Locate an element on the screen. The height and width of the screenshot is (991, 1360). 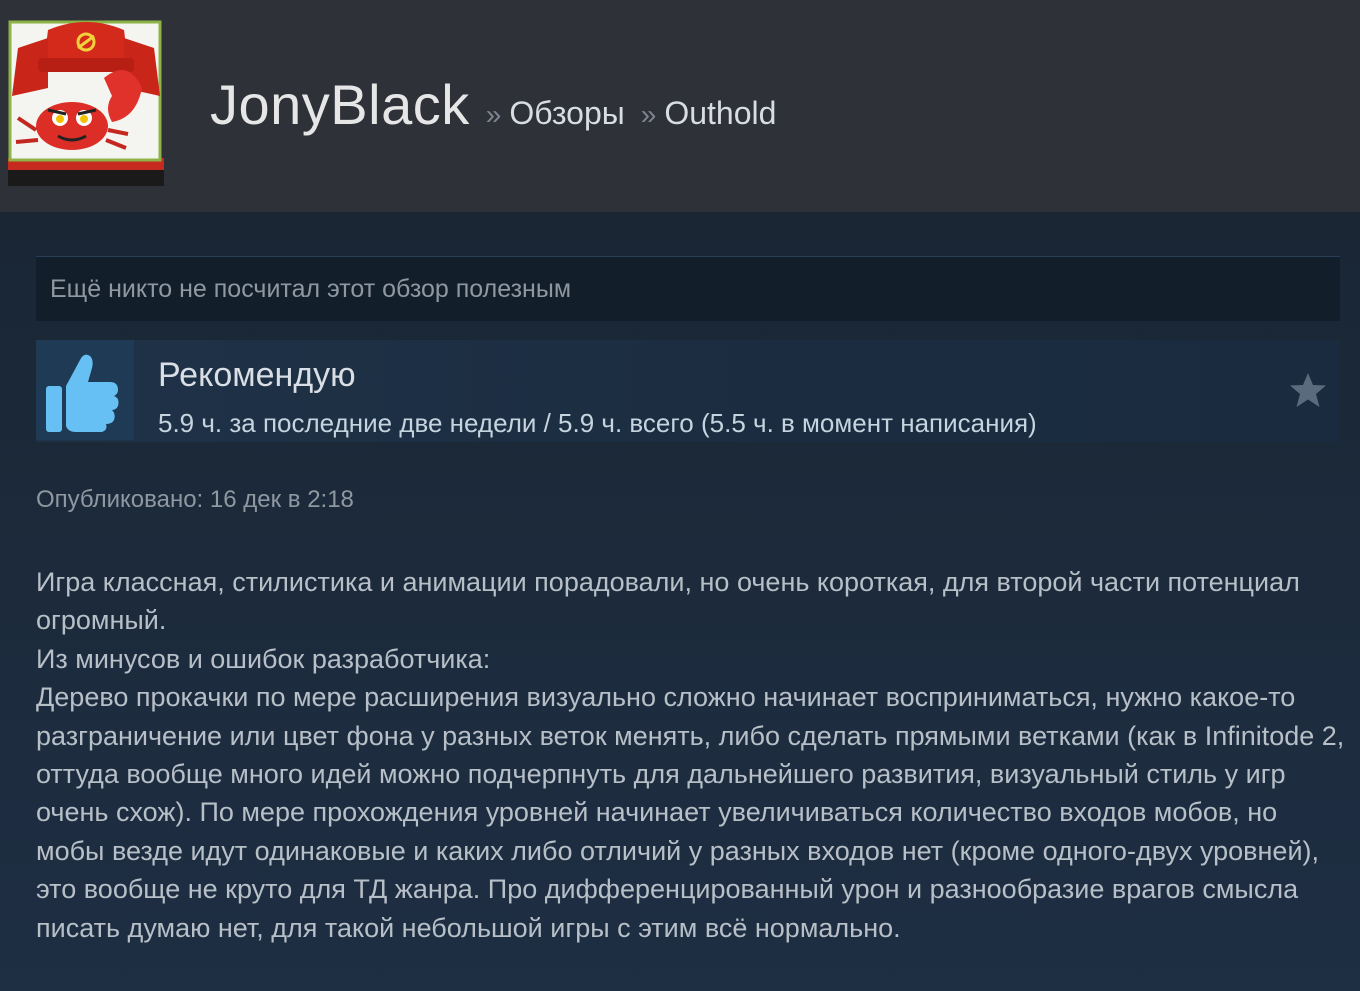
review-paragraph: Из минусов и ошибок разработчика: is located at coordinates (263, 658).